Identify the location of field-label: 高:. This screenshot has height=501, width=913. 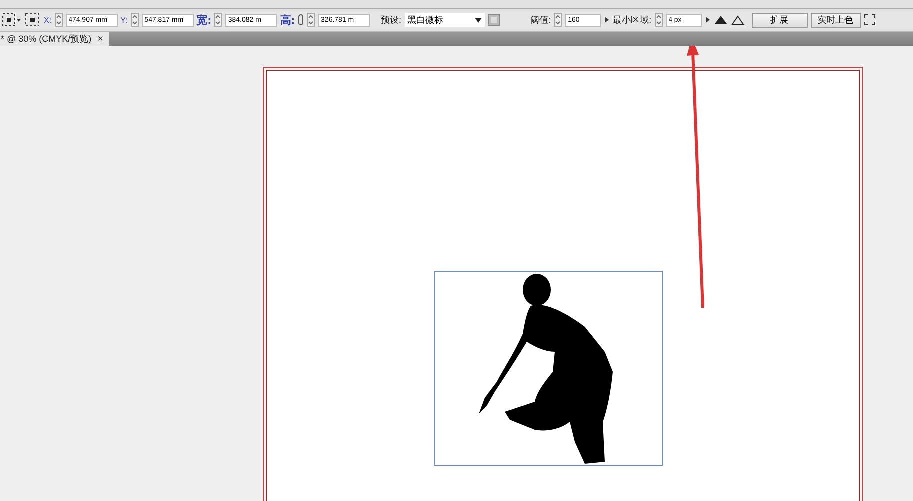
(288, 21).